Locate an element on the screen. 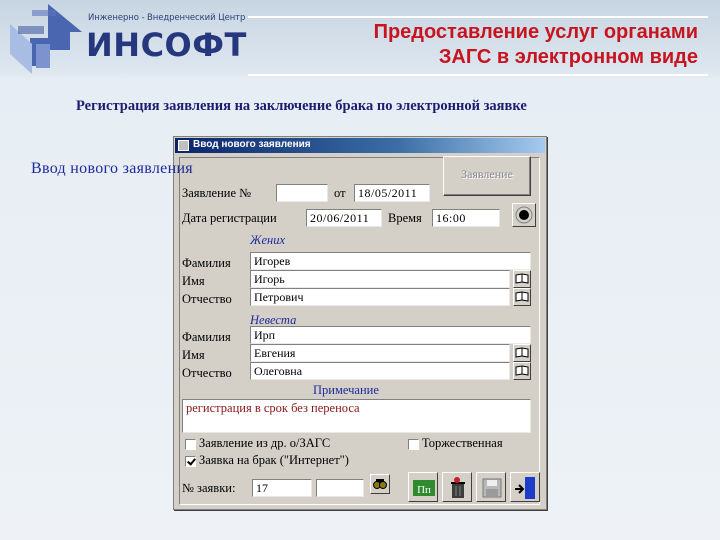 The image size is (720, 540). print-button: Пп is located at coordinates (423, 487).